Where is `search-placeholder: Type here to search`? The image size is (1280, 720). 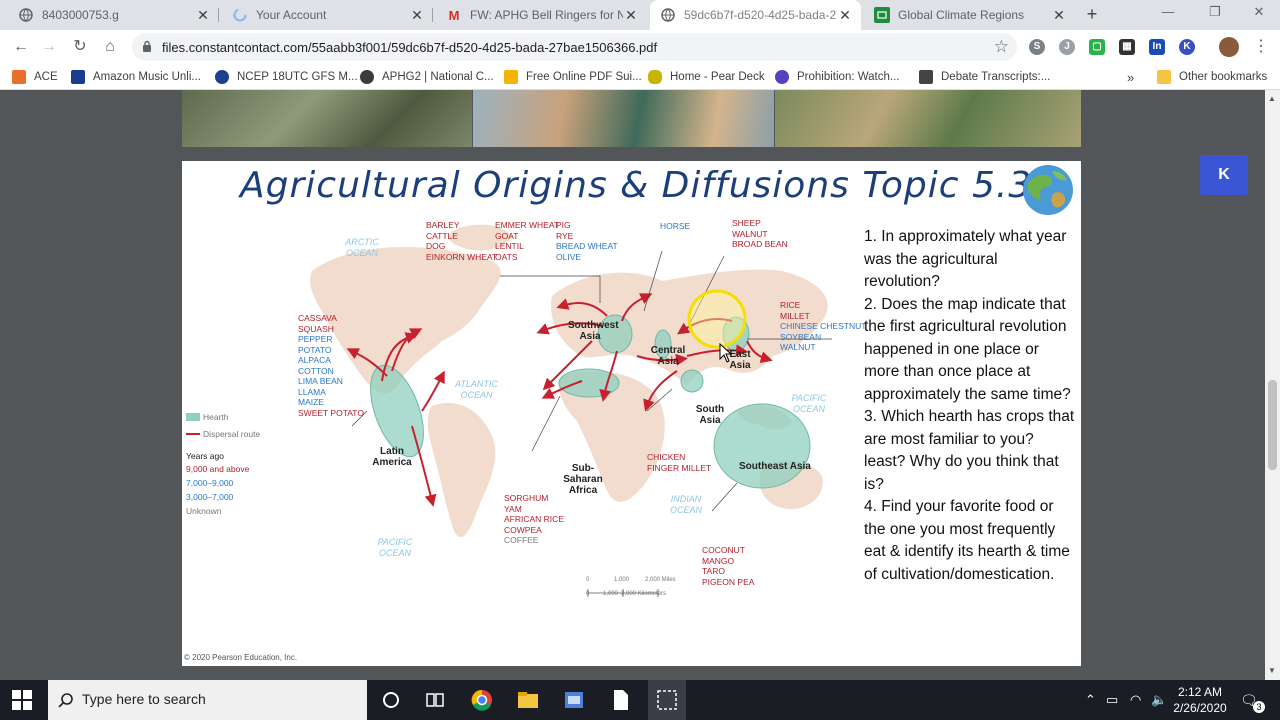 search-placeholder: Type here to search is located at coordinates (144, 699).